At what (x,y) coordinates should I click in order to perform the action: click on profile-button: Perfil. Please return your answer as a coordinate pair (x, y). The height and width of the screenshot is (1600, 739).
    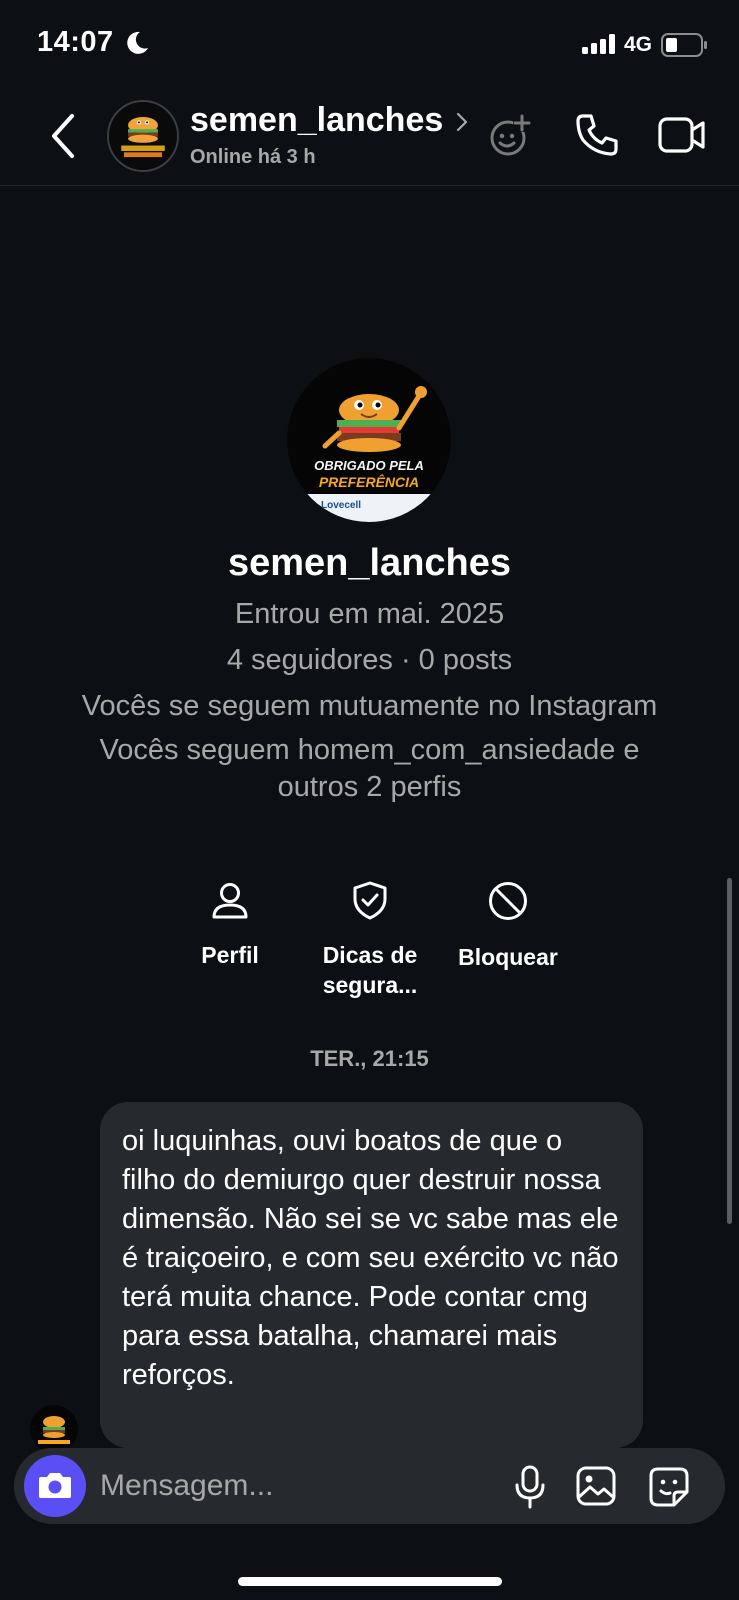
    Looking at the image, I should click on (230, 925).